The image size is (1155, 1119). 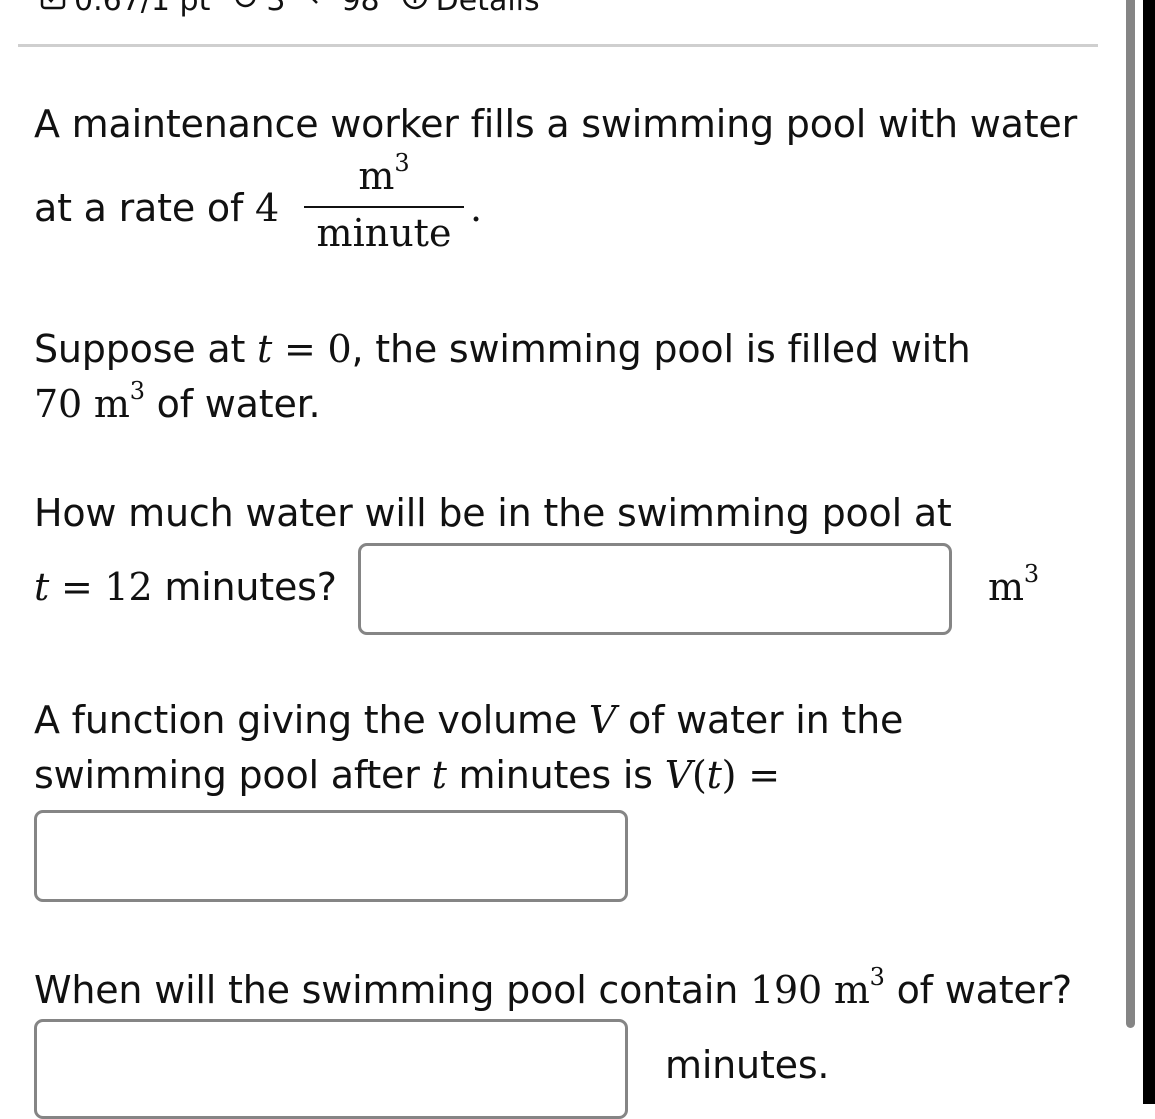 What do you see at coordinates (384, 207) in the screenshot?
I see `fraction-bar` at bounding box center [384, 207].